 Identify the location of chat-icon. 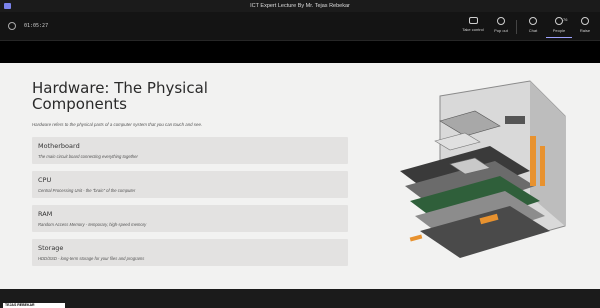
(533, 21).